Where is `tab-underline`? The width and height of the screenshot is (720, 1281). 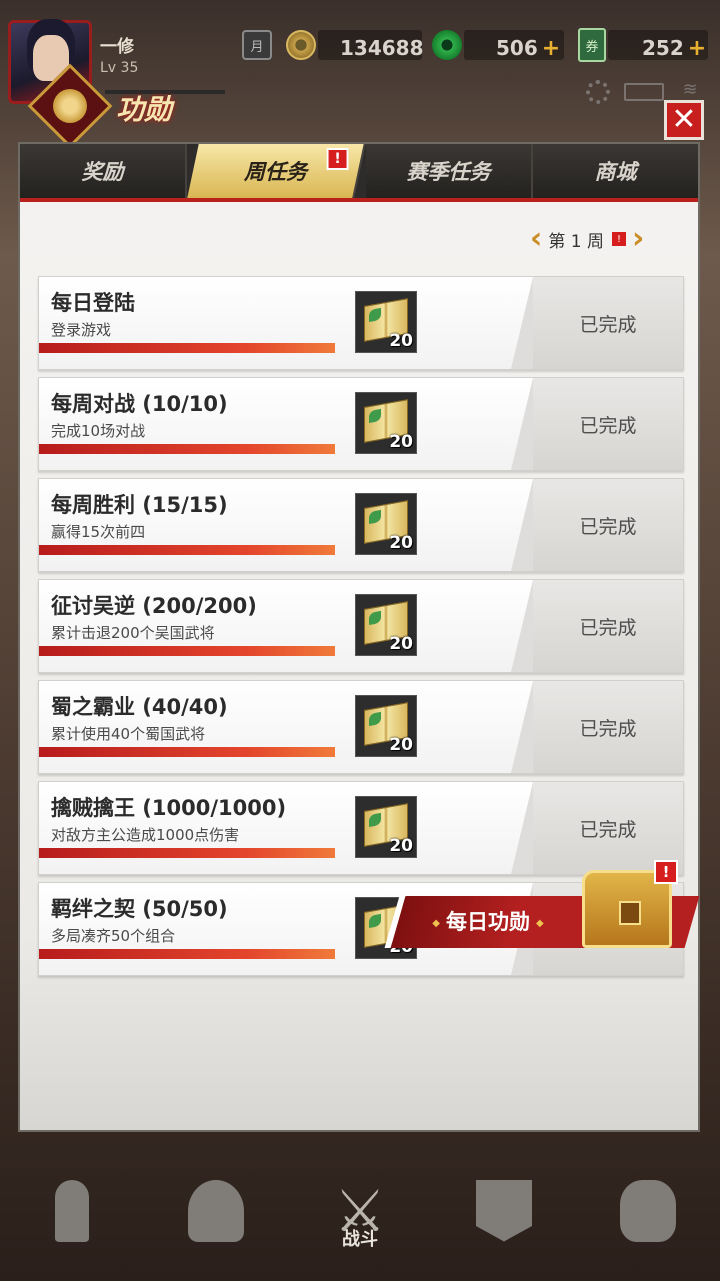 tab-underline is located at coordinates (359, 200).